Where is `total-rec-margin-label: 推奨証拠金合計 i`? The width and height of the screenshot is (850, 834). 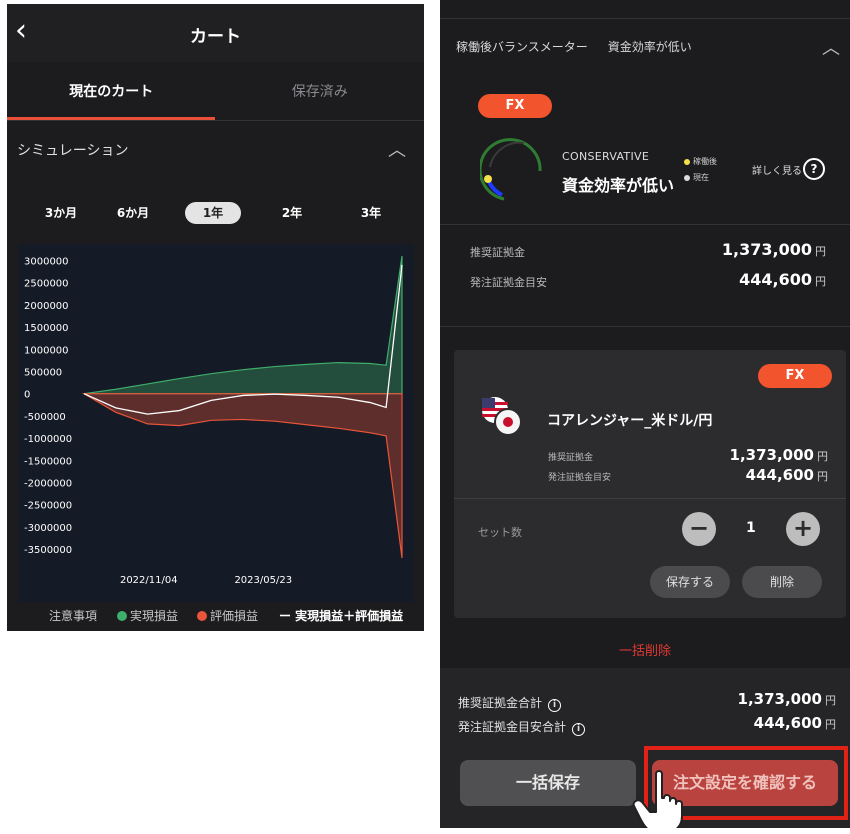
total-rec-margin-label: 推奨証拠金合計 i is located at coordinates (510, 703).